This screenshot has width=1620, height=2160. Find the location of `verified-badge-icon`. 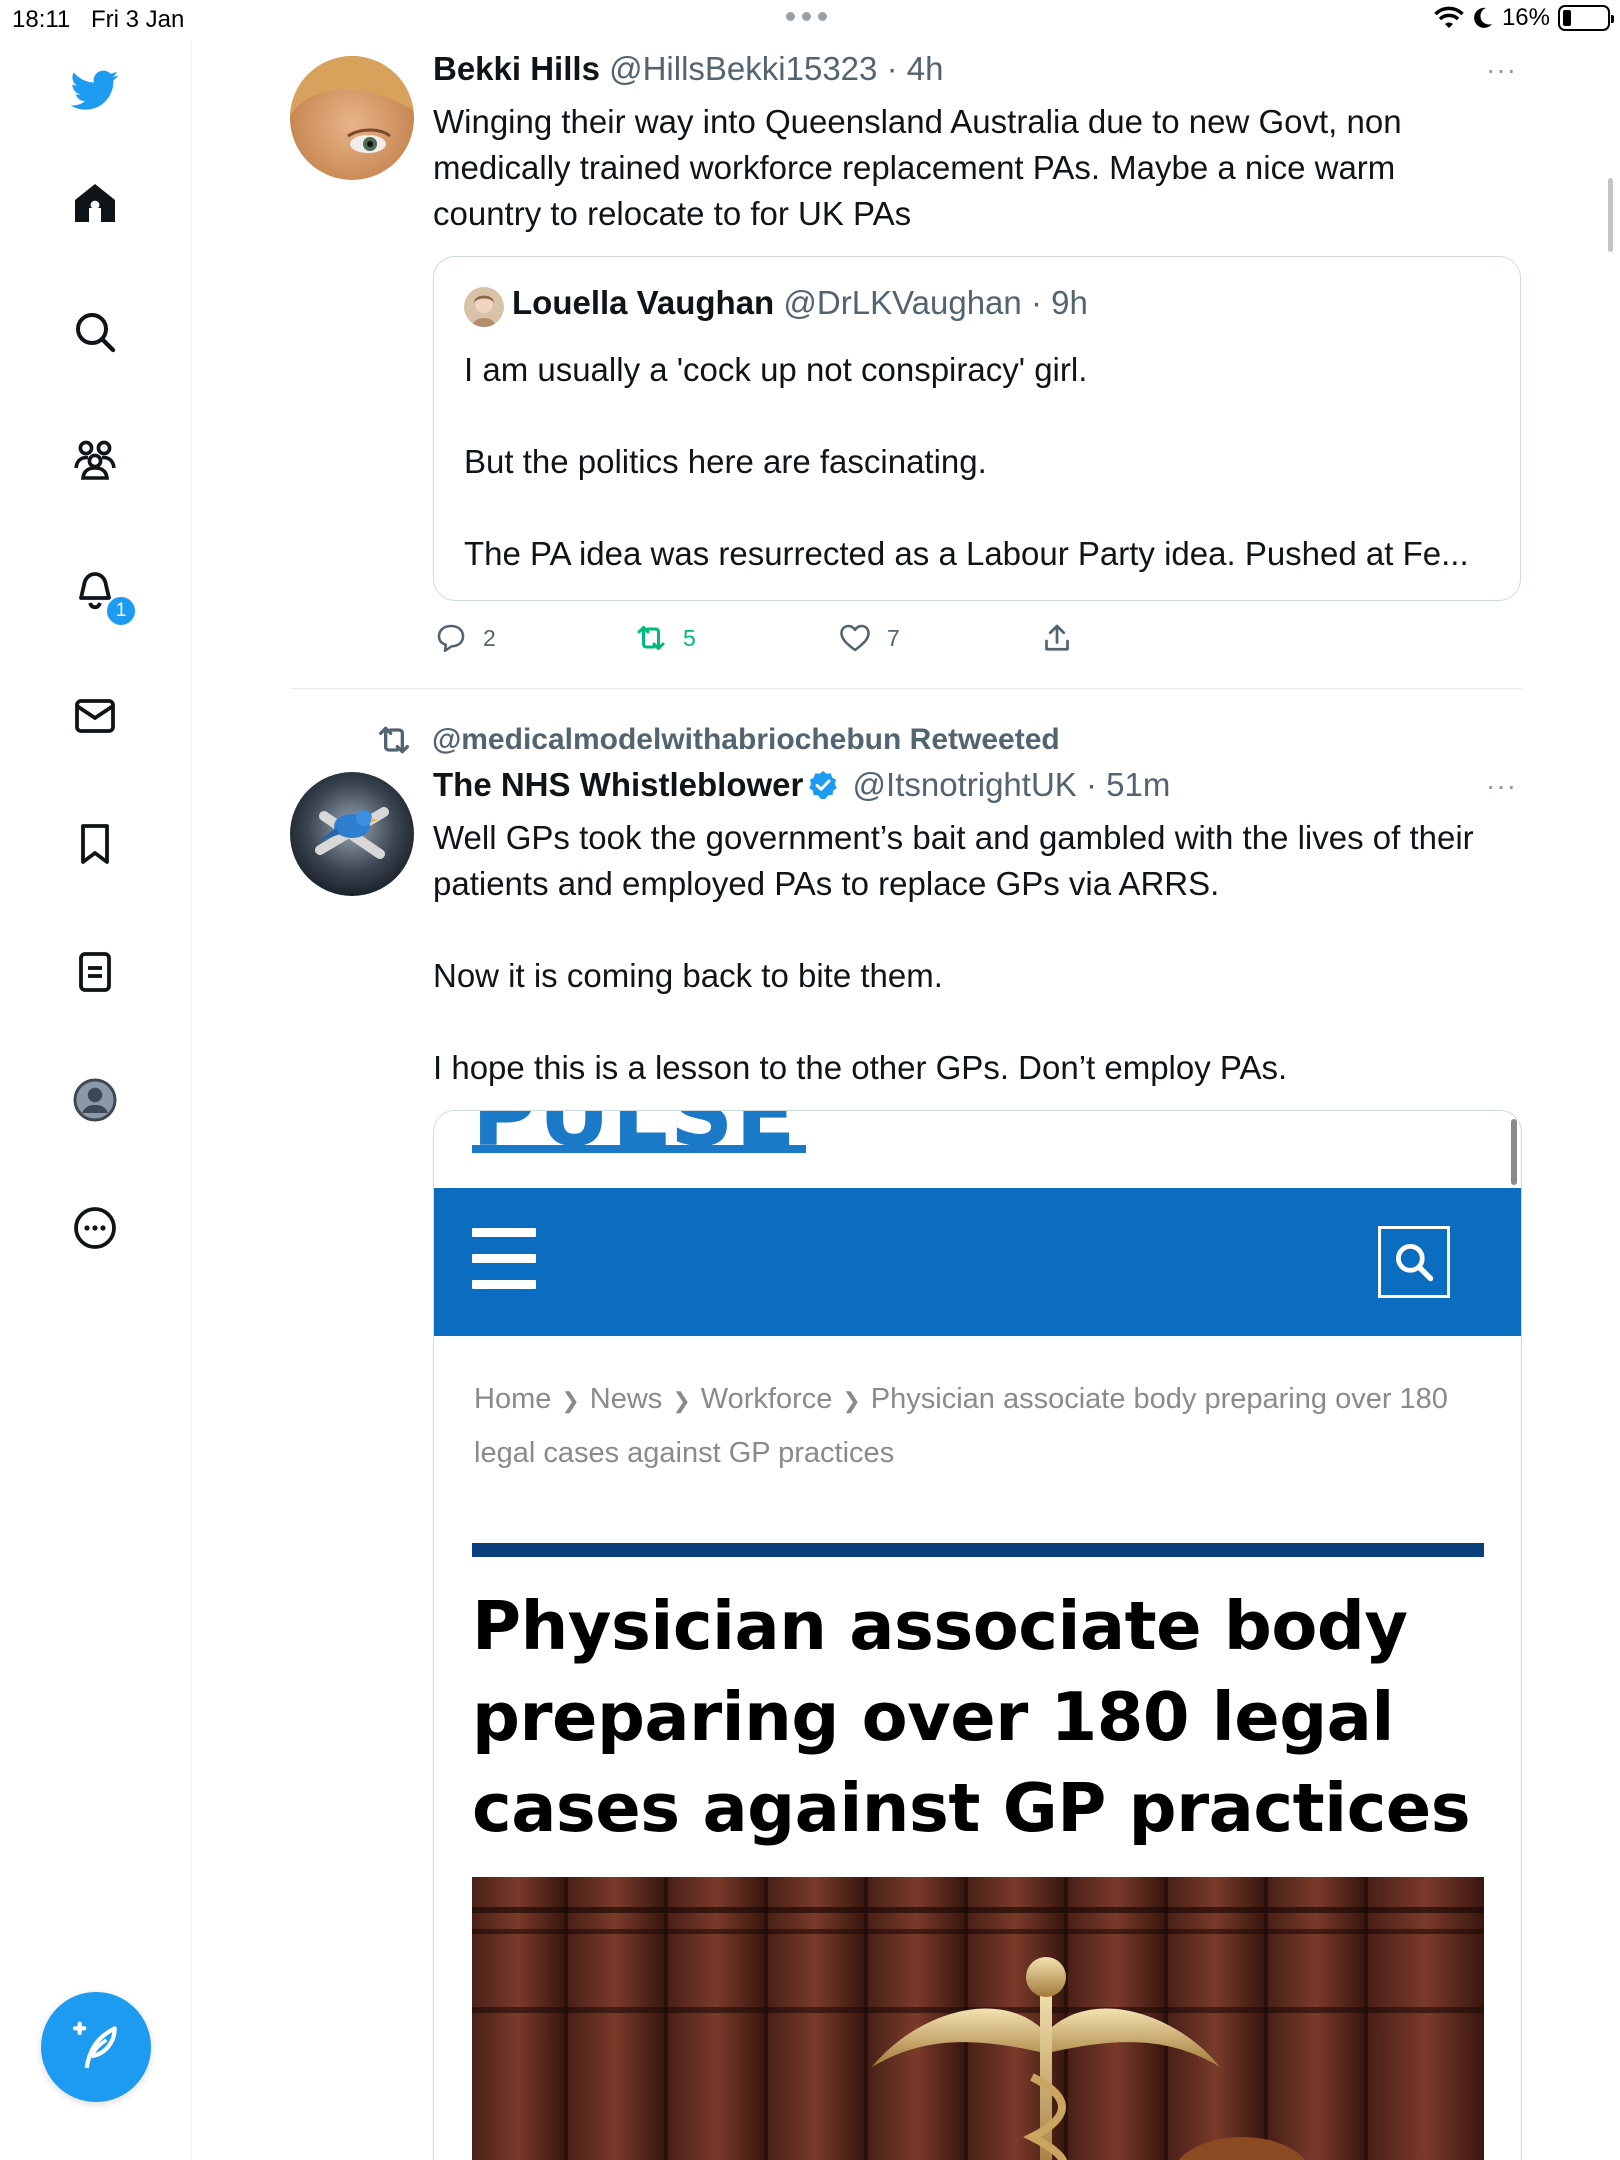

verified-badge-icon is located at coordinates (823, 785).